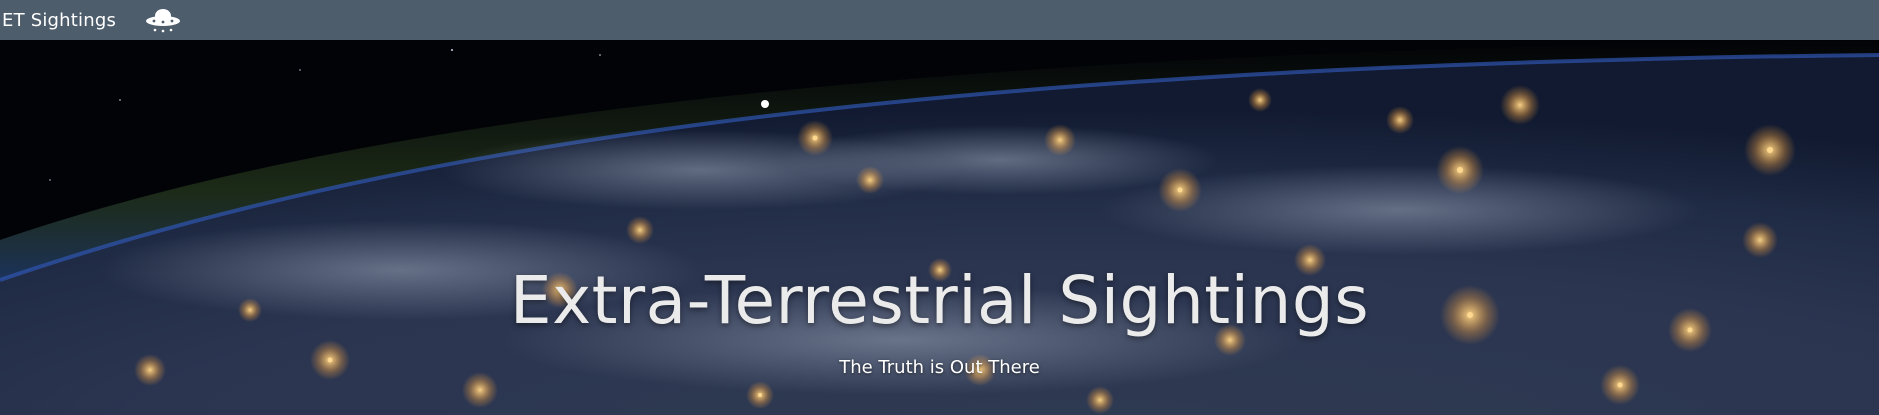 The height and width of the screenshot is (415, 1879). Describe the element at coordinates (939, 367) in the screenshot. I see `hero-subtitle: The Truth is Out There` at that location.